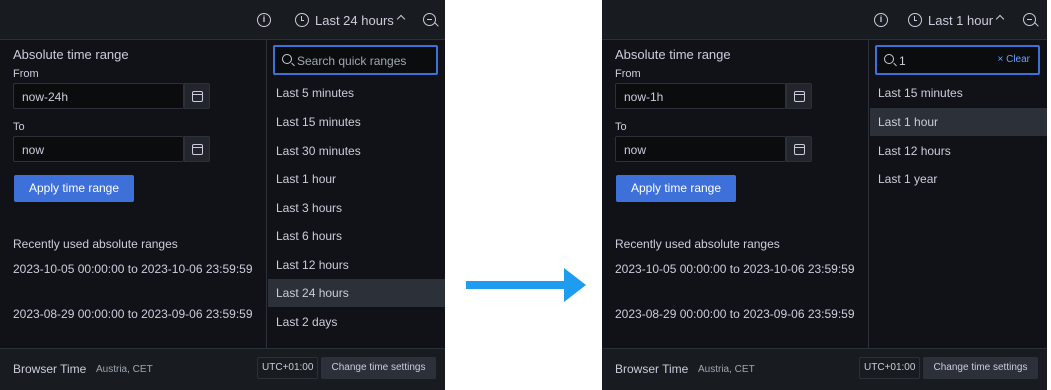 This screenshot has height=390, width=1051. I want to click on quick-range-item: Last 1 year, so click(958, 179).